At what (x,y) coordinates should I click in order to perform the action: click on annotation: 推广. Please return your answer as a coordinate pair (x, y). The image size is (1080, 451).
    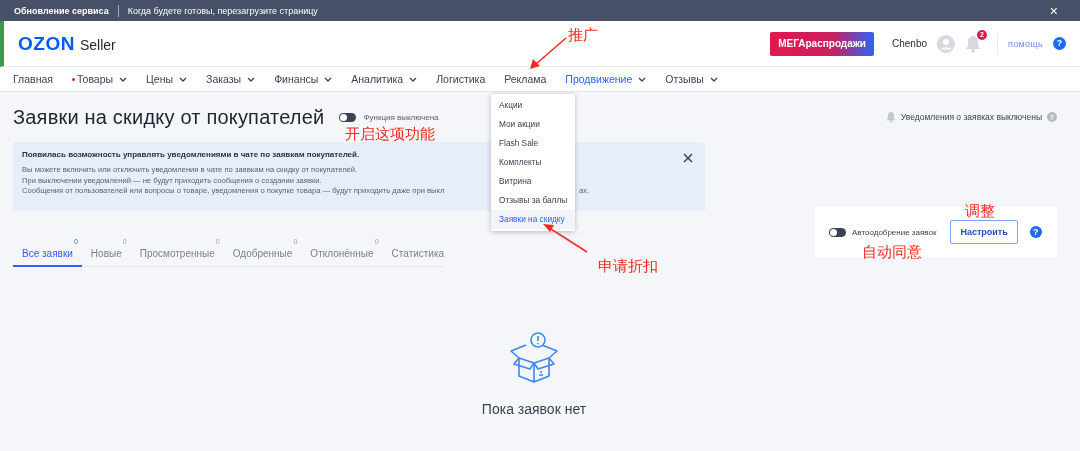
    Looking at the image, I should click on (583, 35).